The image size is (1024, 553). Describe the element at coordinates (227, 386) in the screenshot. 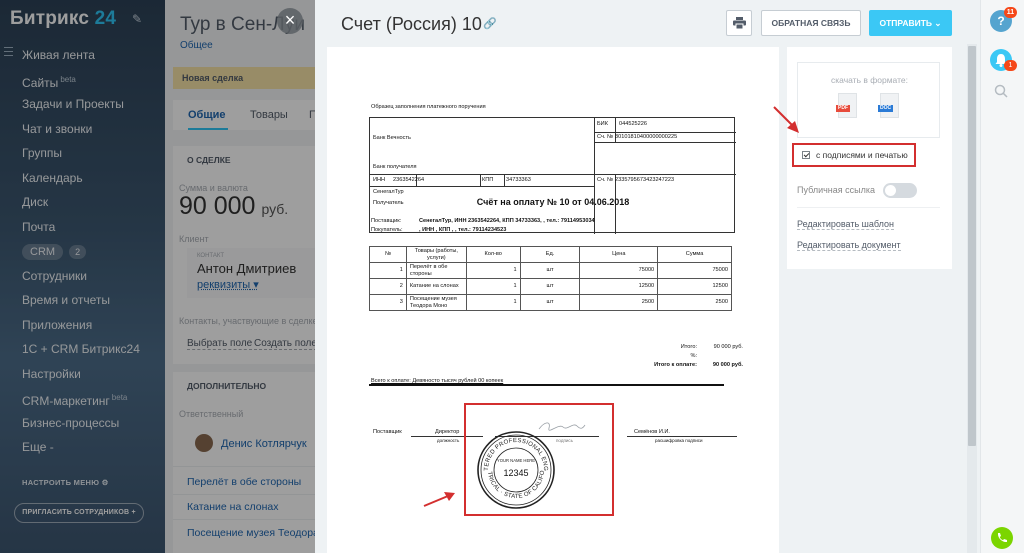

I see `additional-heading: ДОПОЛНИТЕЛЬНО` at that location.